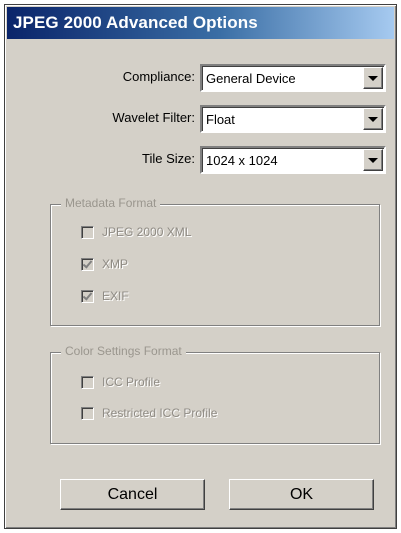 This screenshot has height=533, width=401. I want to click on restricted-icc-profile-checkbox, so click(87, 413).